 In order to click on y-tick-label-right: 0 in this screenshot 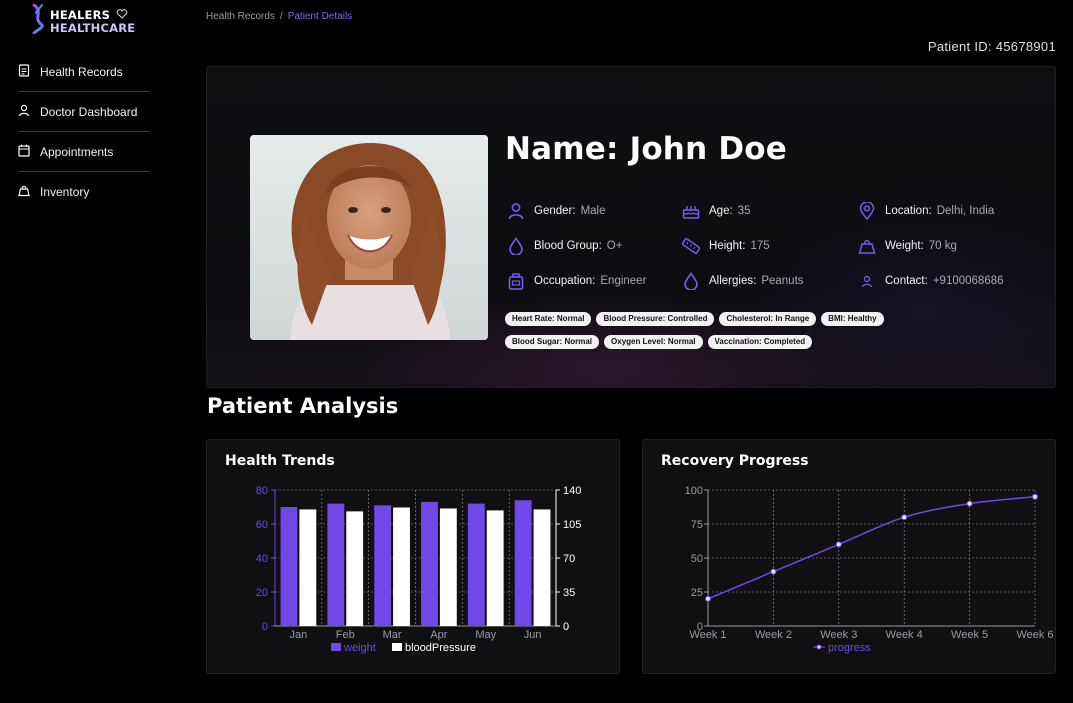, I will do `click(566, 627)`.